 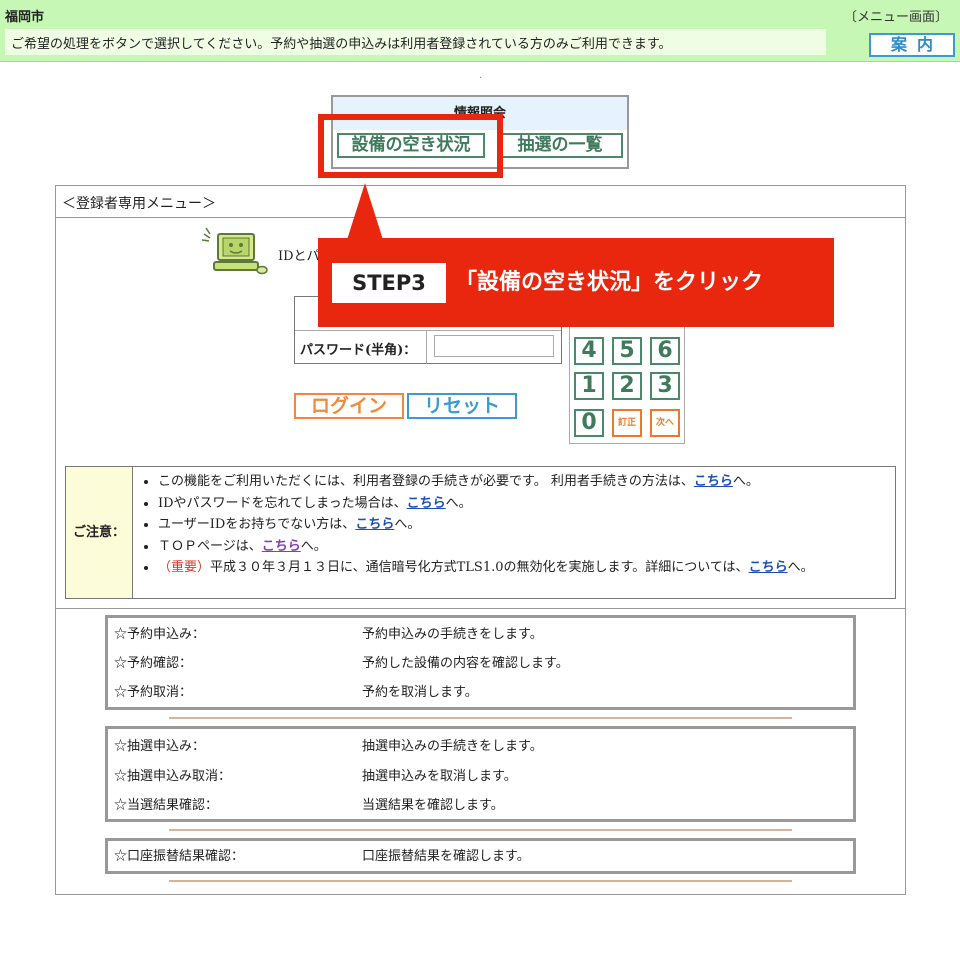 I want to click on callout-highlight-frame, so click(x=410, y=146).